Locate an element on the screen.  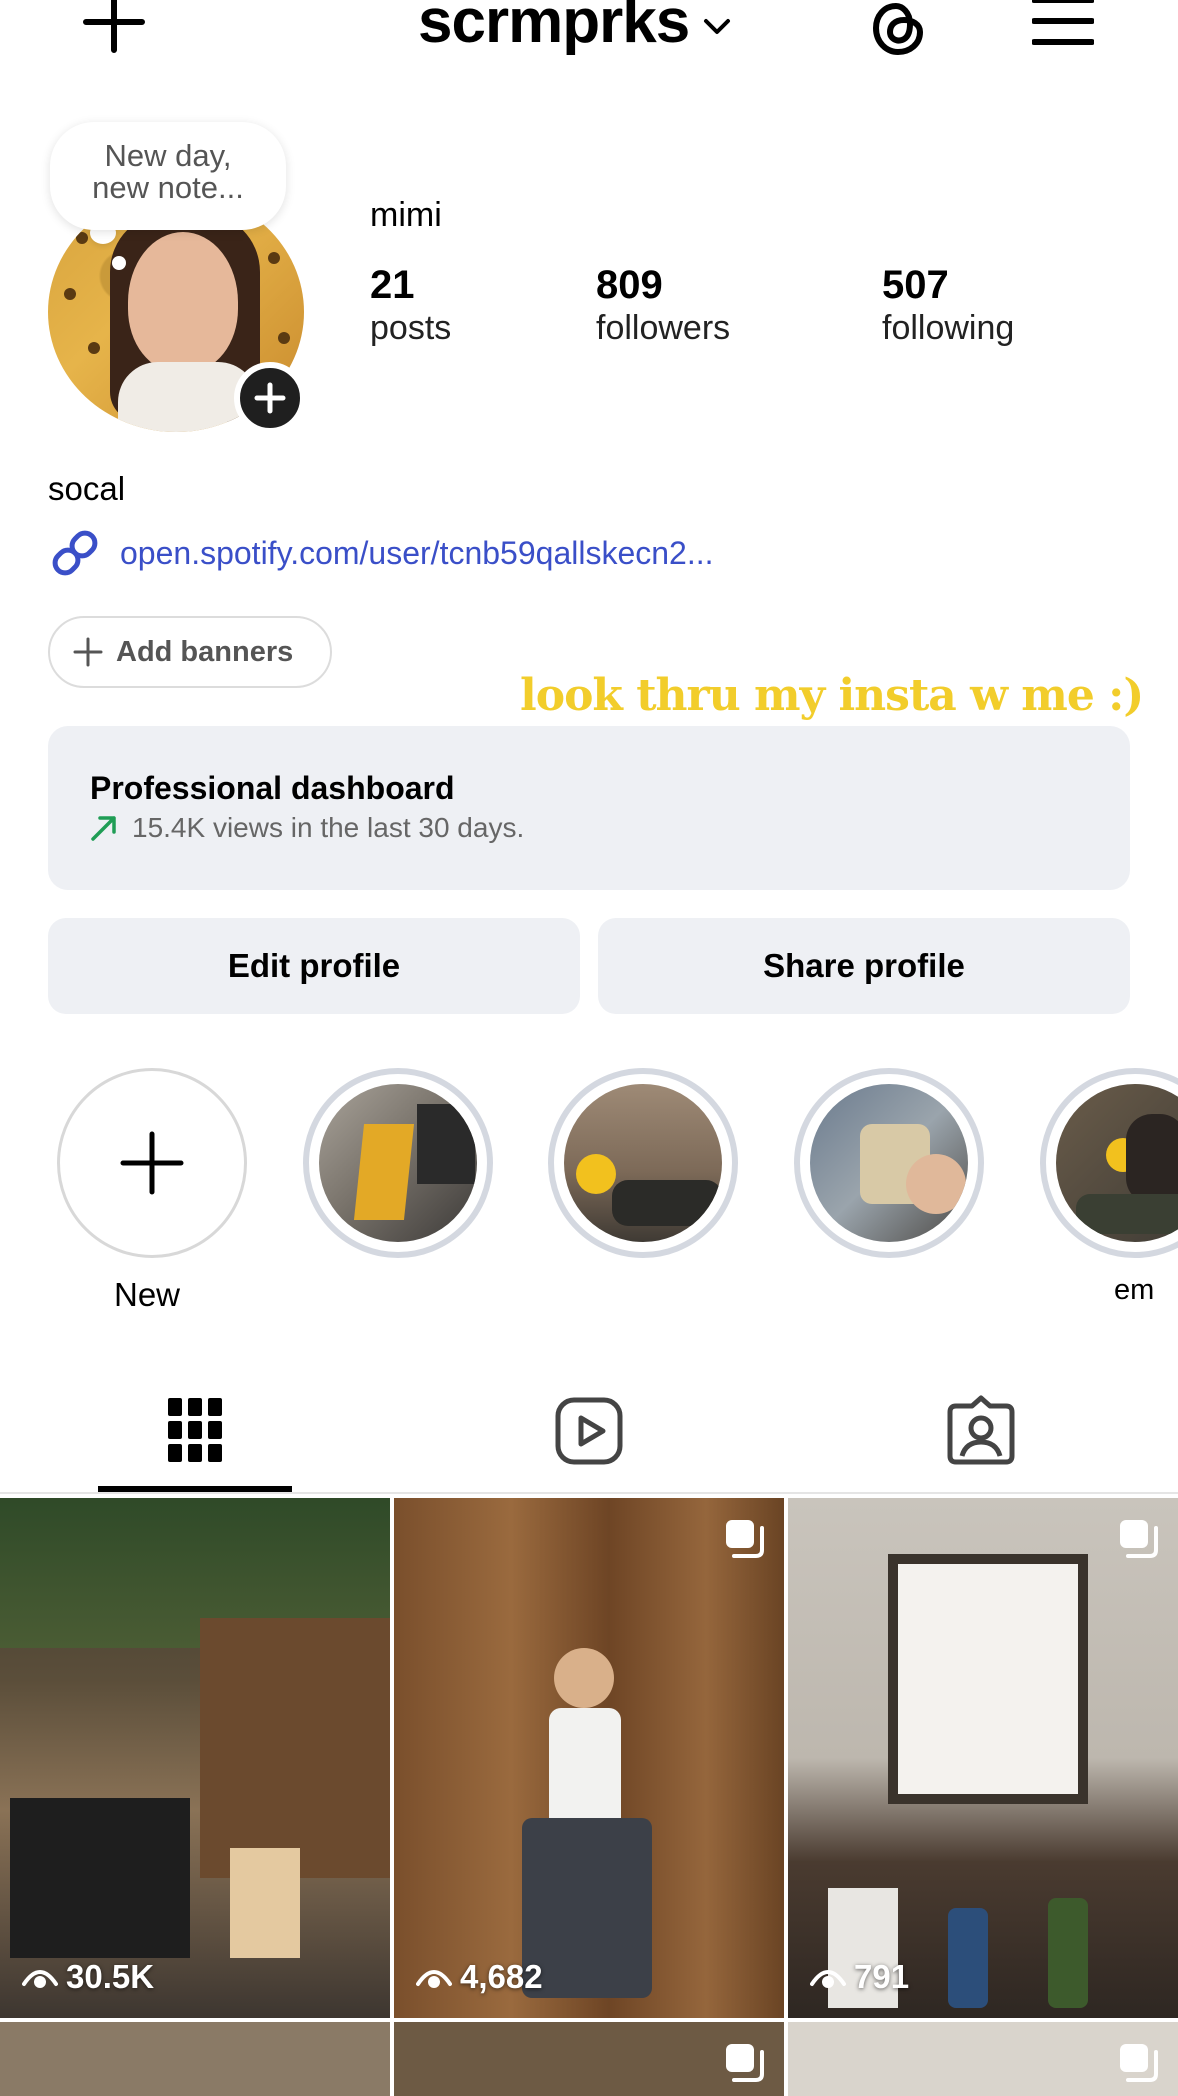
highlight-label: em is located at coordinates (1134, 1290).